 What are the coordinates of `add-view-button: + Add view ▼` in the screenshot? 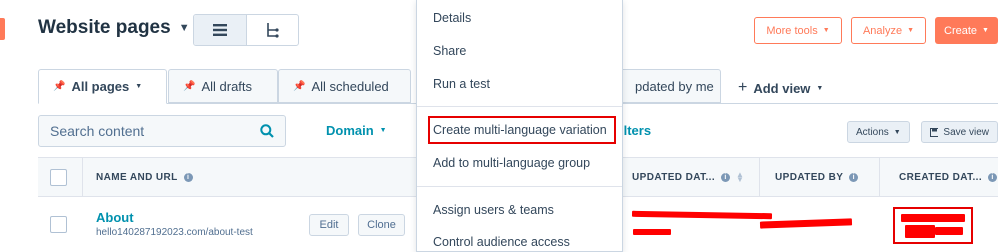 It's located at (780, 88).